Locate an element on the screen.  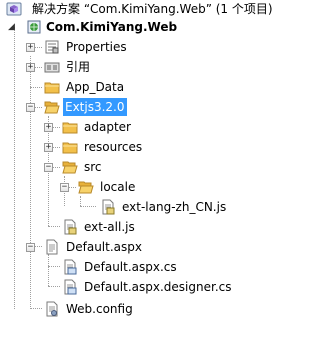
tree-node-locale: − locale is located at coordinates (124, 187).